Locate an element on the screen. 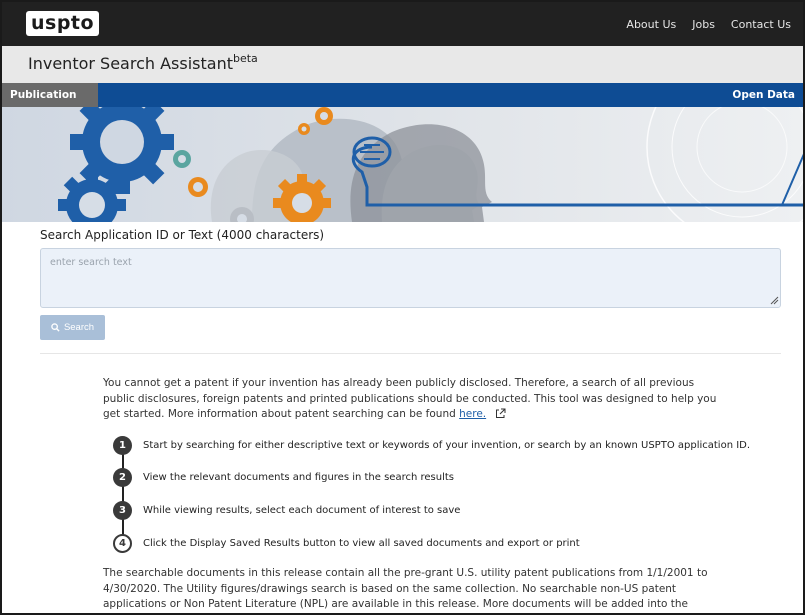 The image size is (805, 615). uspto-logo: uspto is located at coordinates (63, 23).